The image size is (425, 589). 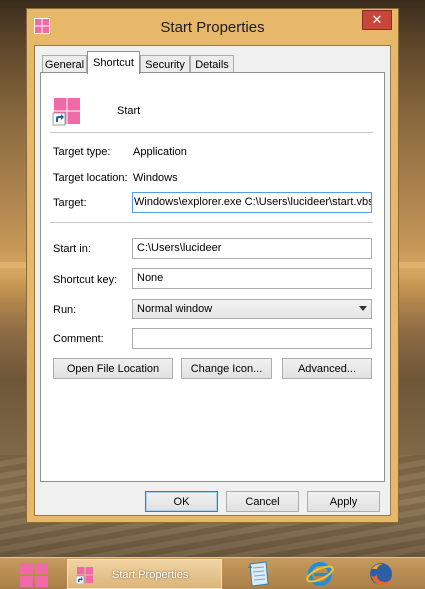 I want to click on shortcut-key-input: None, so click(x=252, y=278).